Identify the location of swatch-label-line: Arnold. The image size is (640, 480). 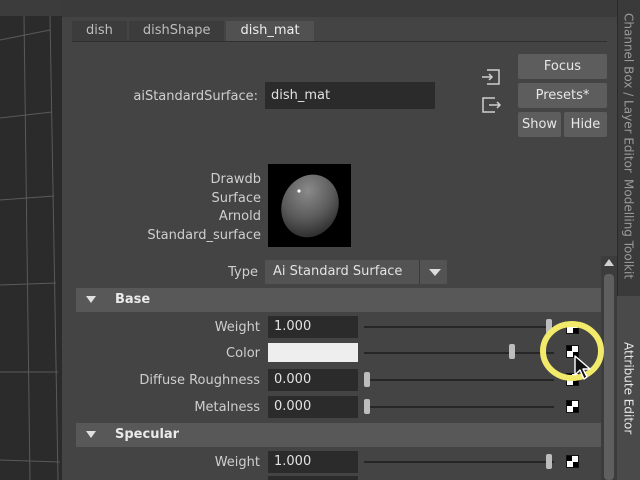
(239, 216).